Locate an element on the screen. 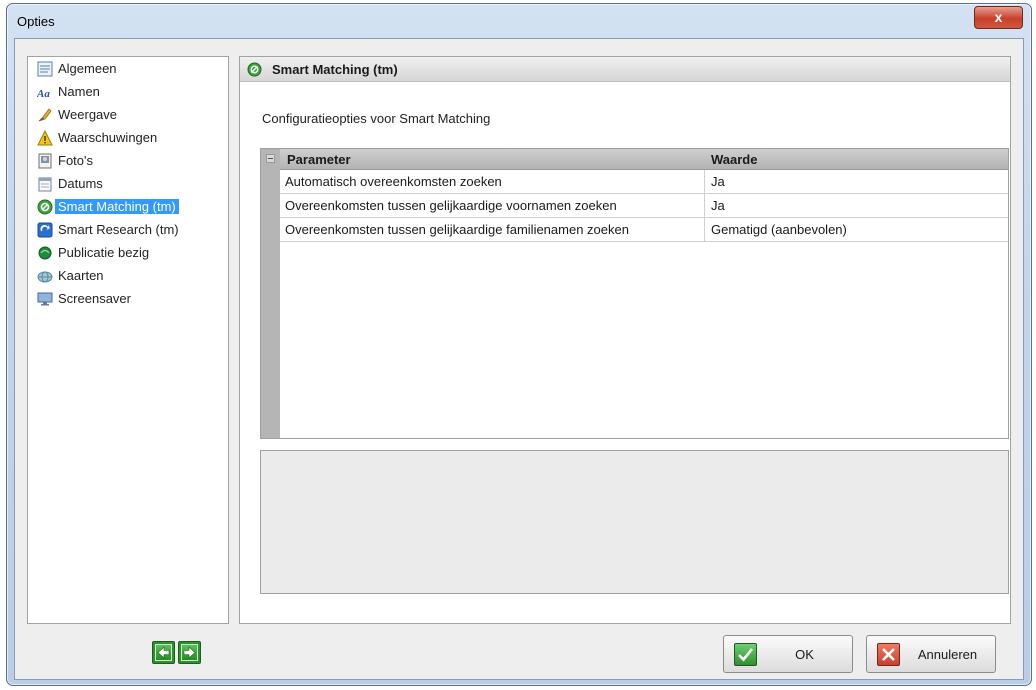 This screenshot has width=1036, height=690. names-icon: Aa is located at coordinates (44, 92).